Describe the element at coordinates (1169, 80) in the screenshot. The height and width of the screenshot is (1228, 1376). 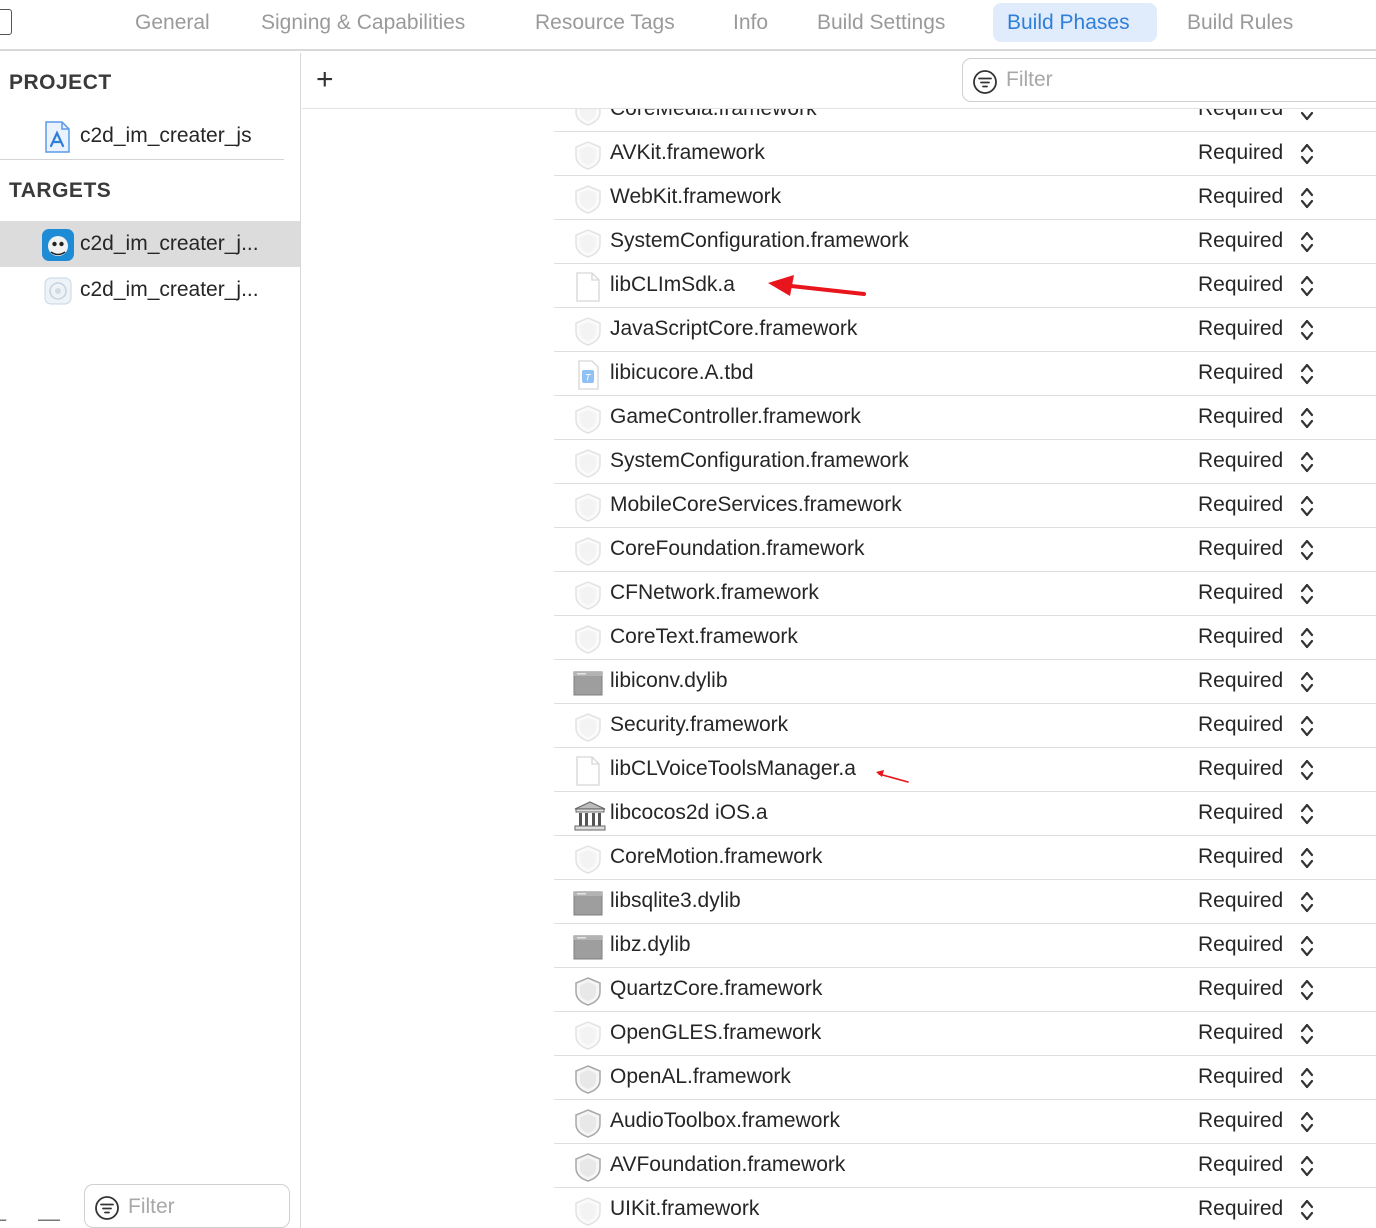
I see `editor-filter-field: Filter` at that location.